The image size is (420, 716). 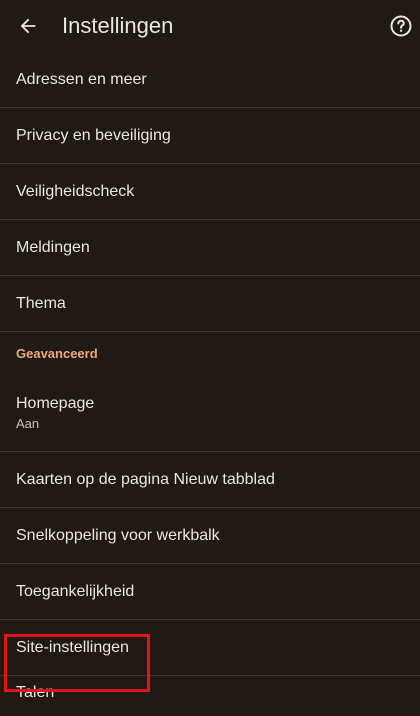 I want to click on settings-item-safety-check: Veiligheidscheck, so click(x=210, y=192).